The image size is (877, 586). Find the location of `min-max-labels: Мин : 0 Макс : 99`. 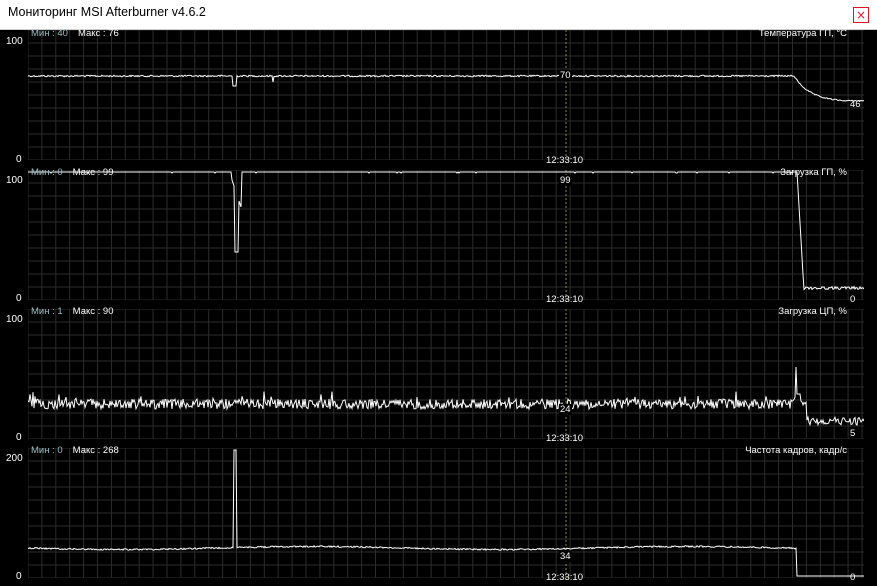

min-max-labels: Мин : 0 Макс : 99 is located at coordinates (72, 172).